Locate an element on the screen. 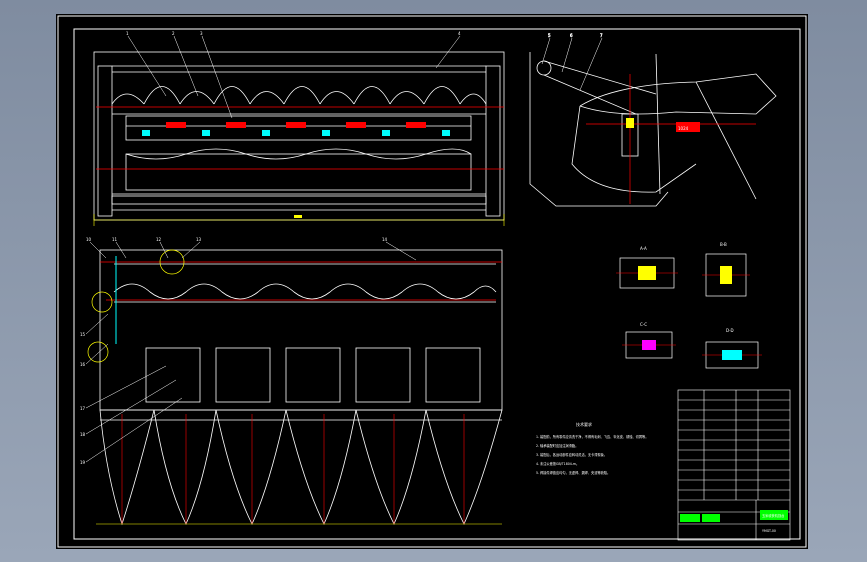 This screenshot has height=562, width=867. leader-label-4: 4 is located at coordinates (459, 33).